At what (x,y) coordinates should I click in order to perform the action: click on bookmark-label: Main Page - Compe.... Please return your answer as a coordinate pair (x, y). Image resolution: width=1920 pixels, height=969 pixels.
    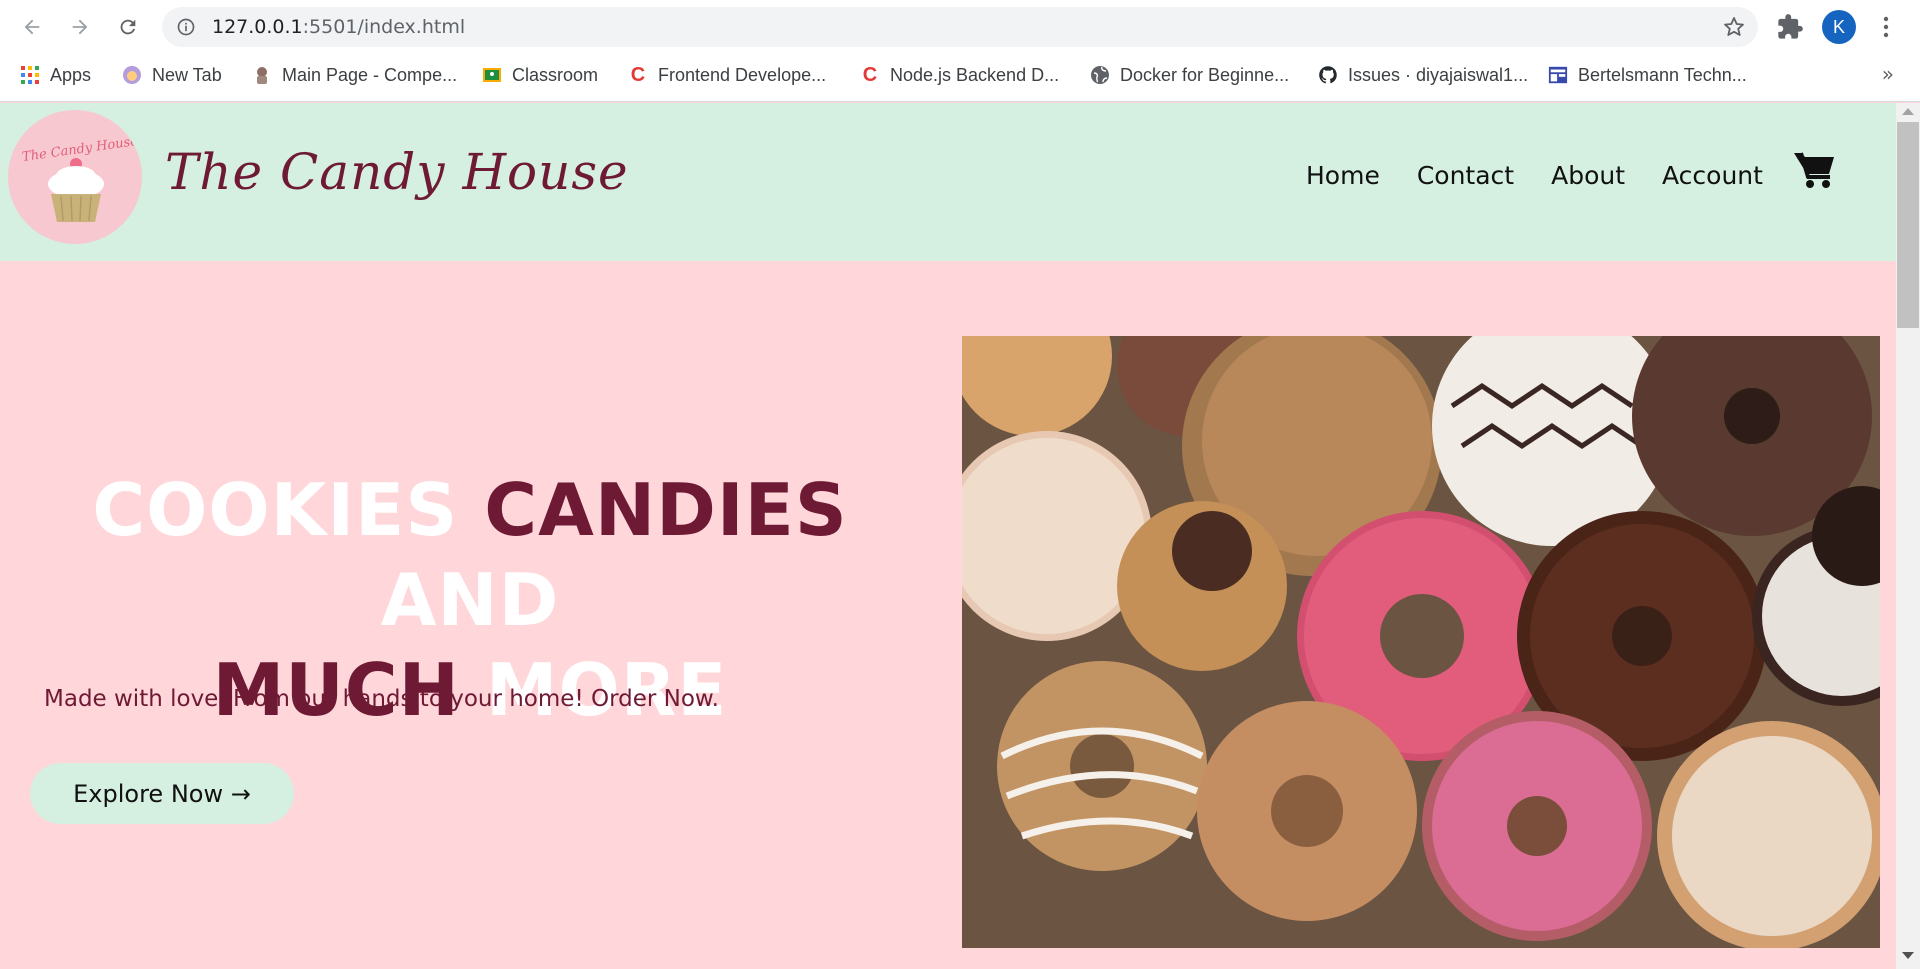
    Looking at the image, I should click on (370, 74).